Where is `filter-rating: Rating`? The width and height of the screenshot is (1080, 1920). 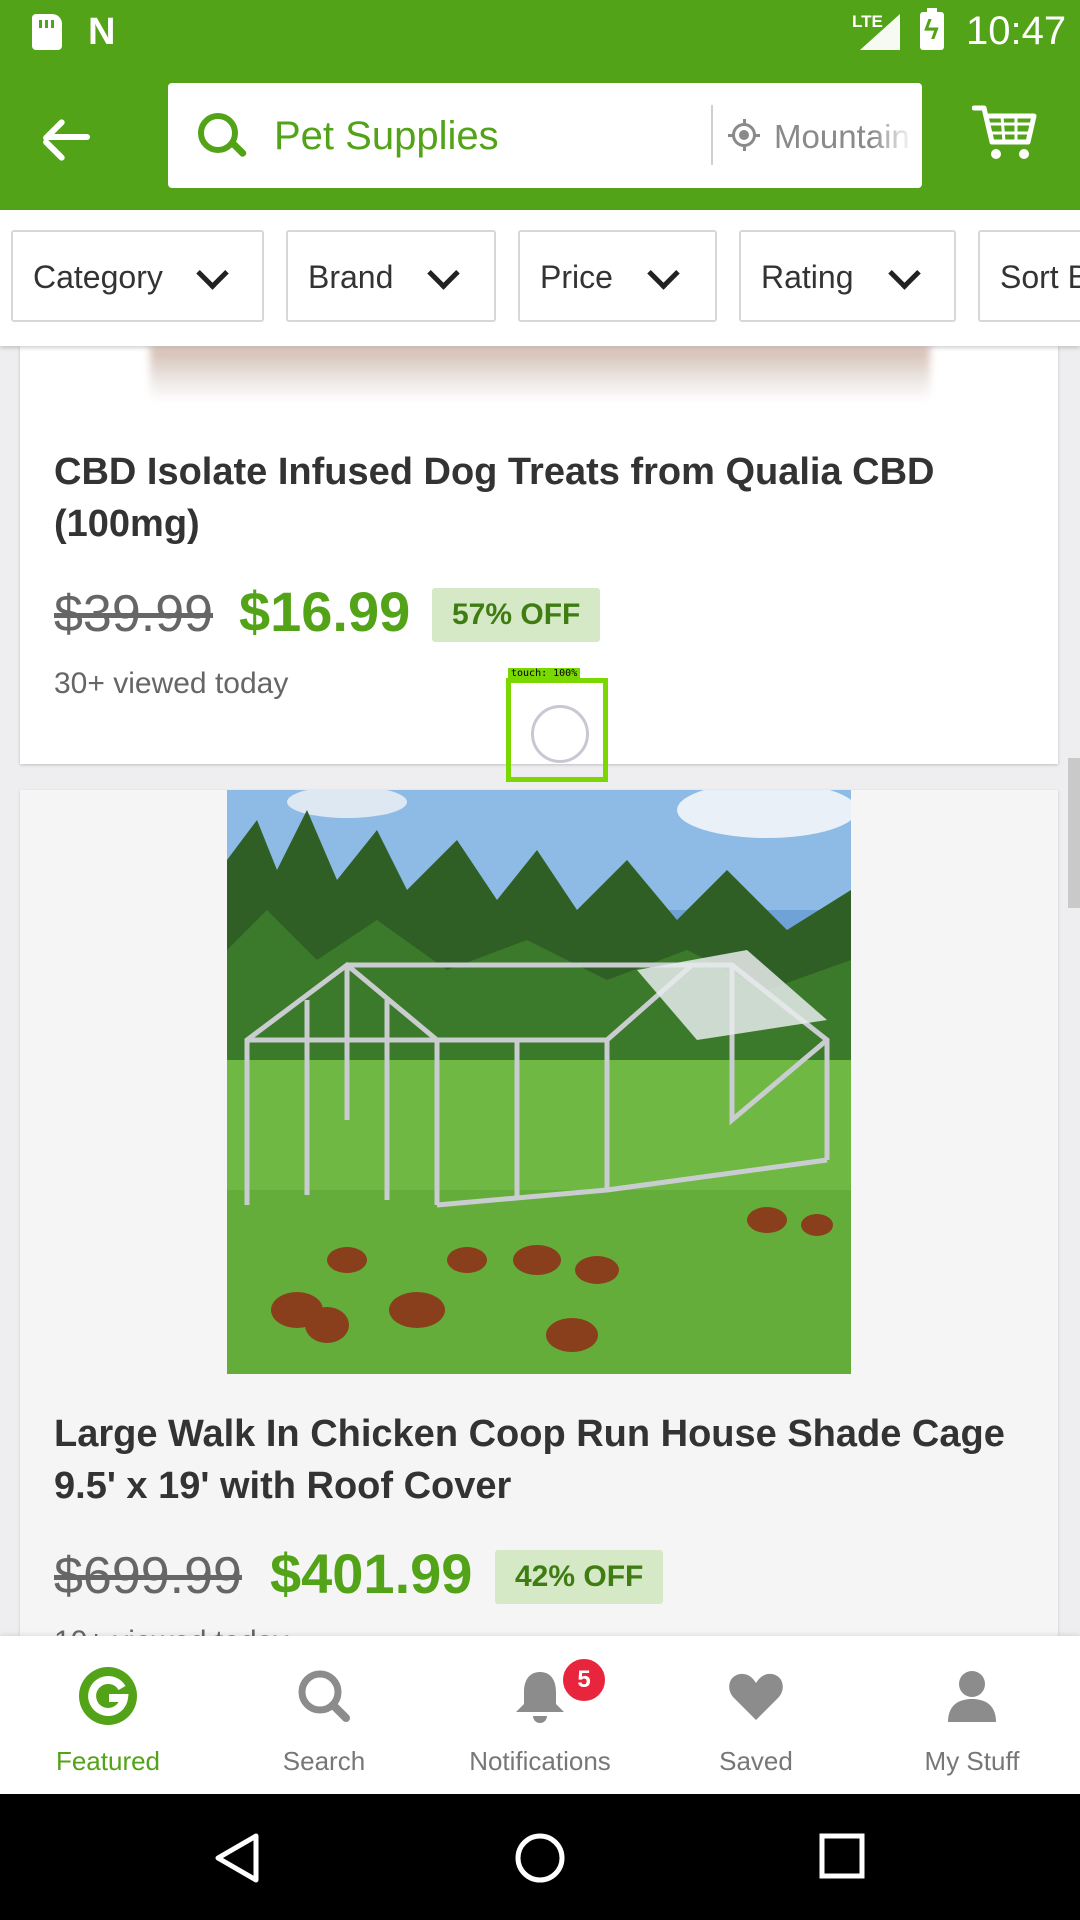
filter-rating: Rating is located at coordinates (847, 276).